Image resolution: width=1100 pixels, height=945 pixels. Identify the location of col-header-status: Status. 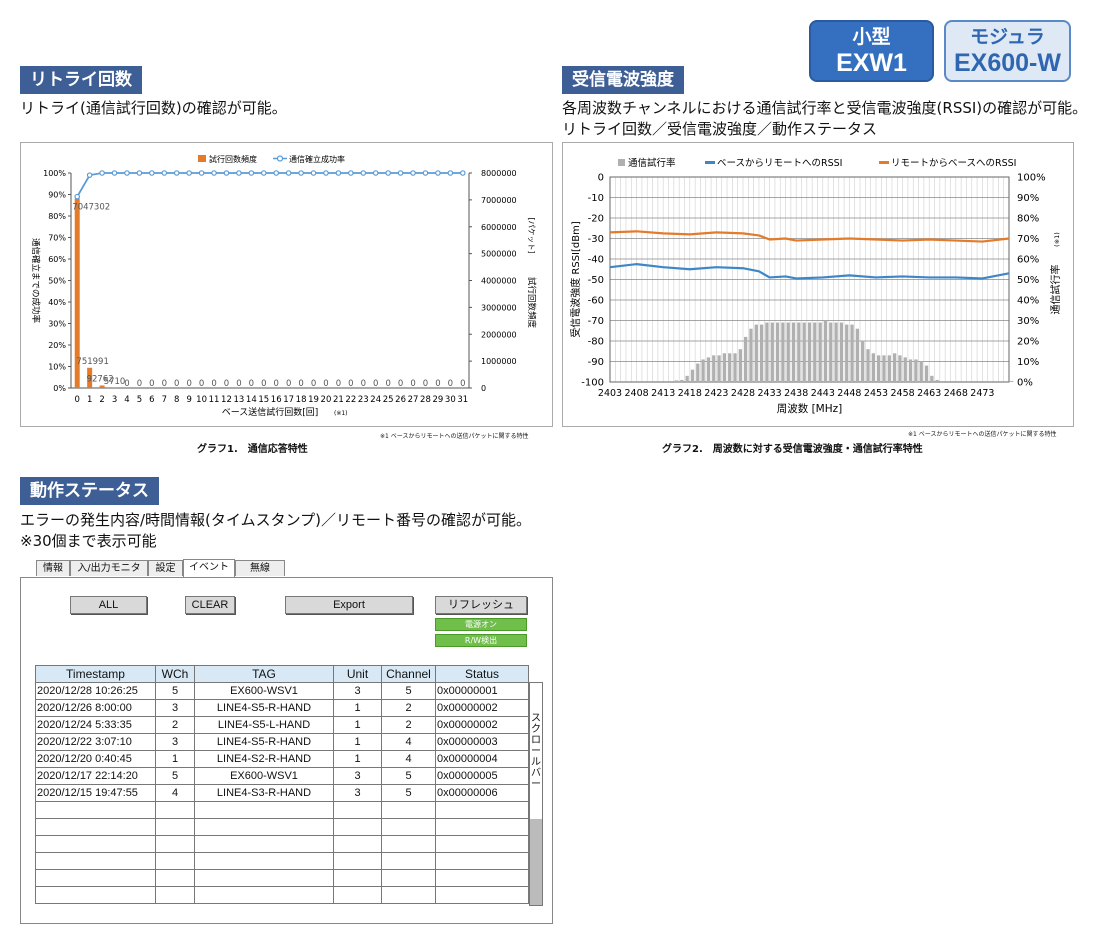
(482, 674).